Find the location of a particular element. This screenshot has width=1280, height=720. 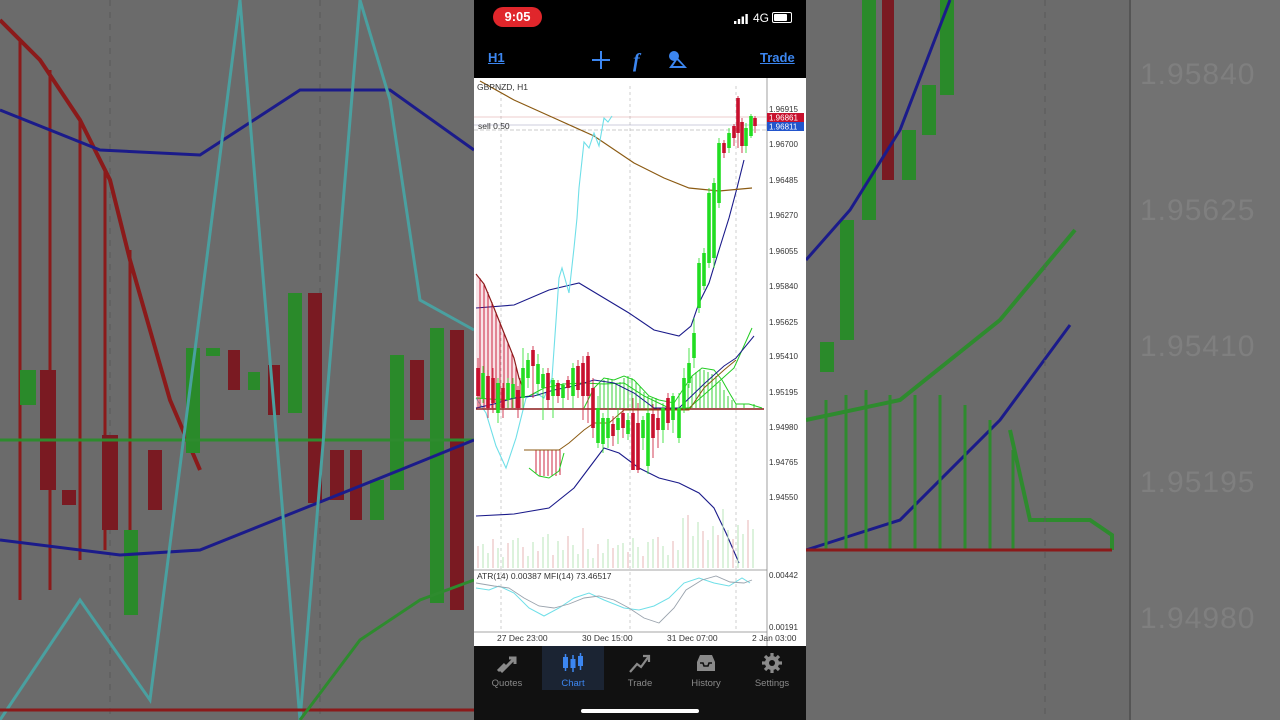

tab-label: Settings is located at coordinates (772, 683).